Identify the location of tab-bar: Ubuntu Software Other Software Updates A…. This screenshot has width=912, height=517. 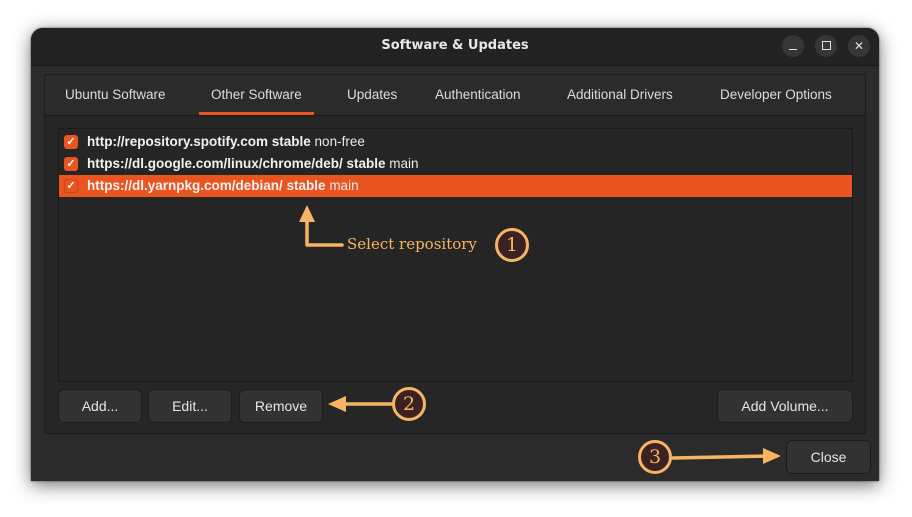
(455, 95).